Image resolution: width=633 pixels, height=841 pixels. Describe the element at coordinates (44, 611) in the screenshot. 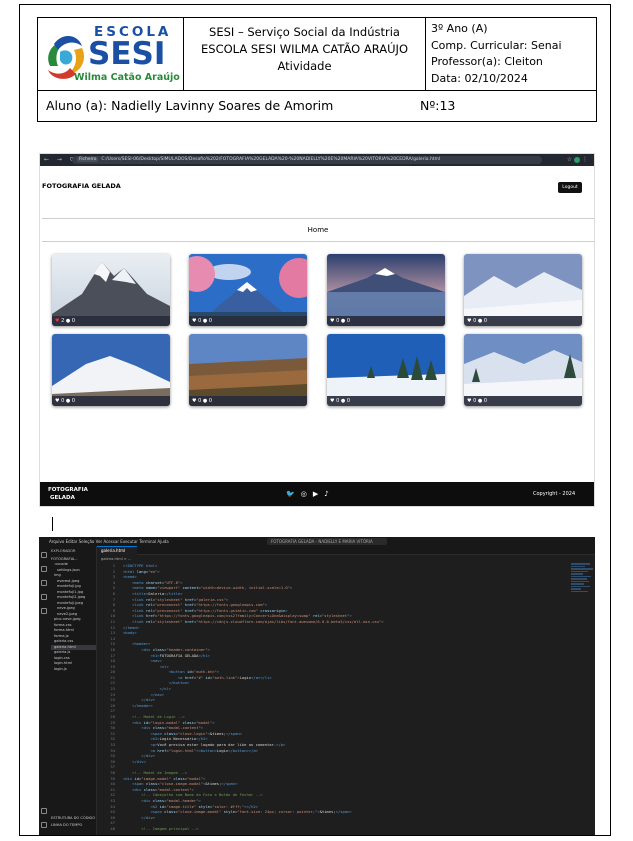

I see `extensions-icon` at that location.